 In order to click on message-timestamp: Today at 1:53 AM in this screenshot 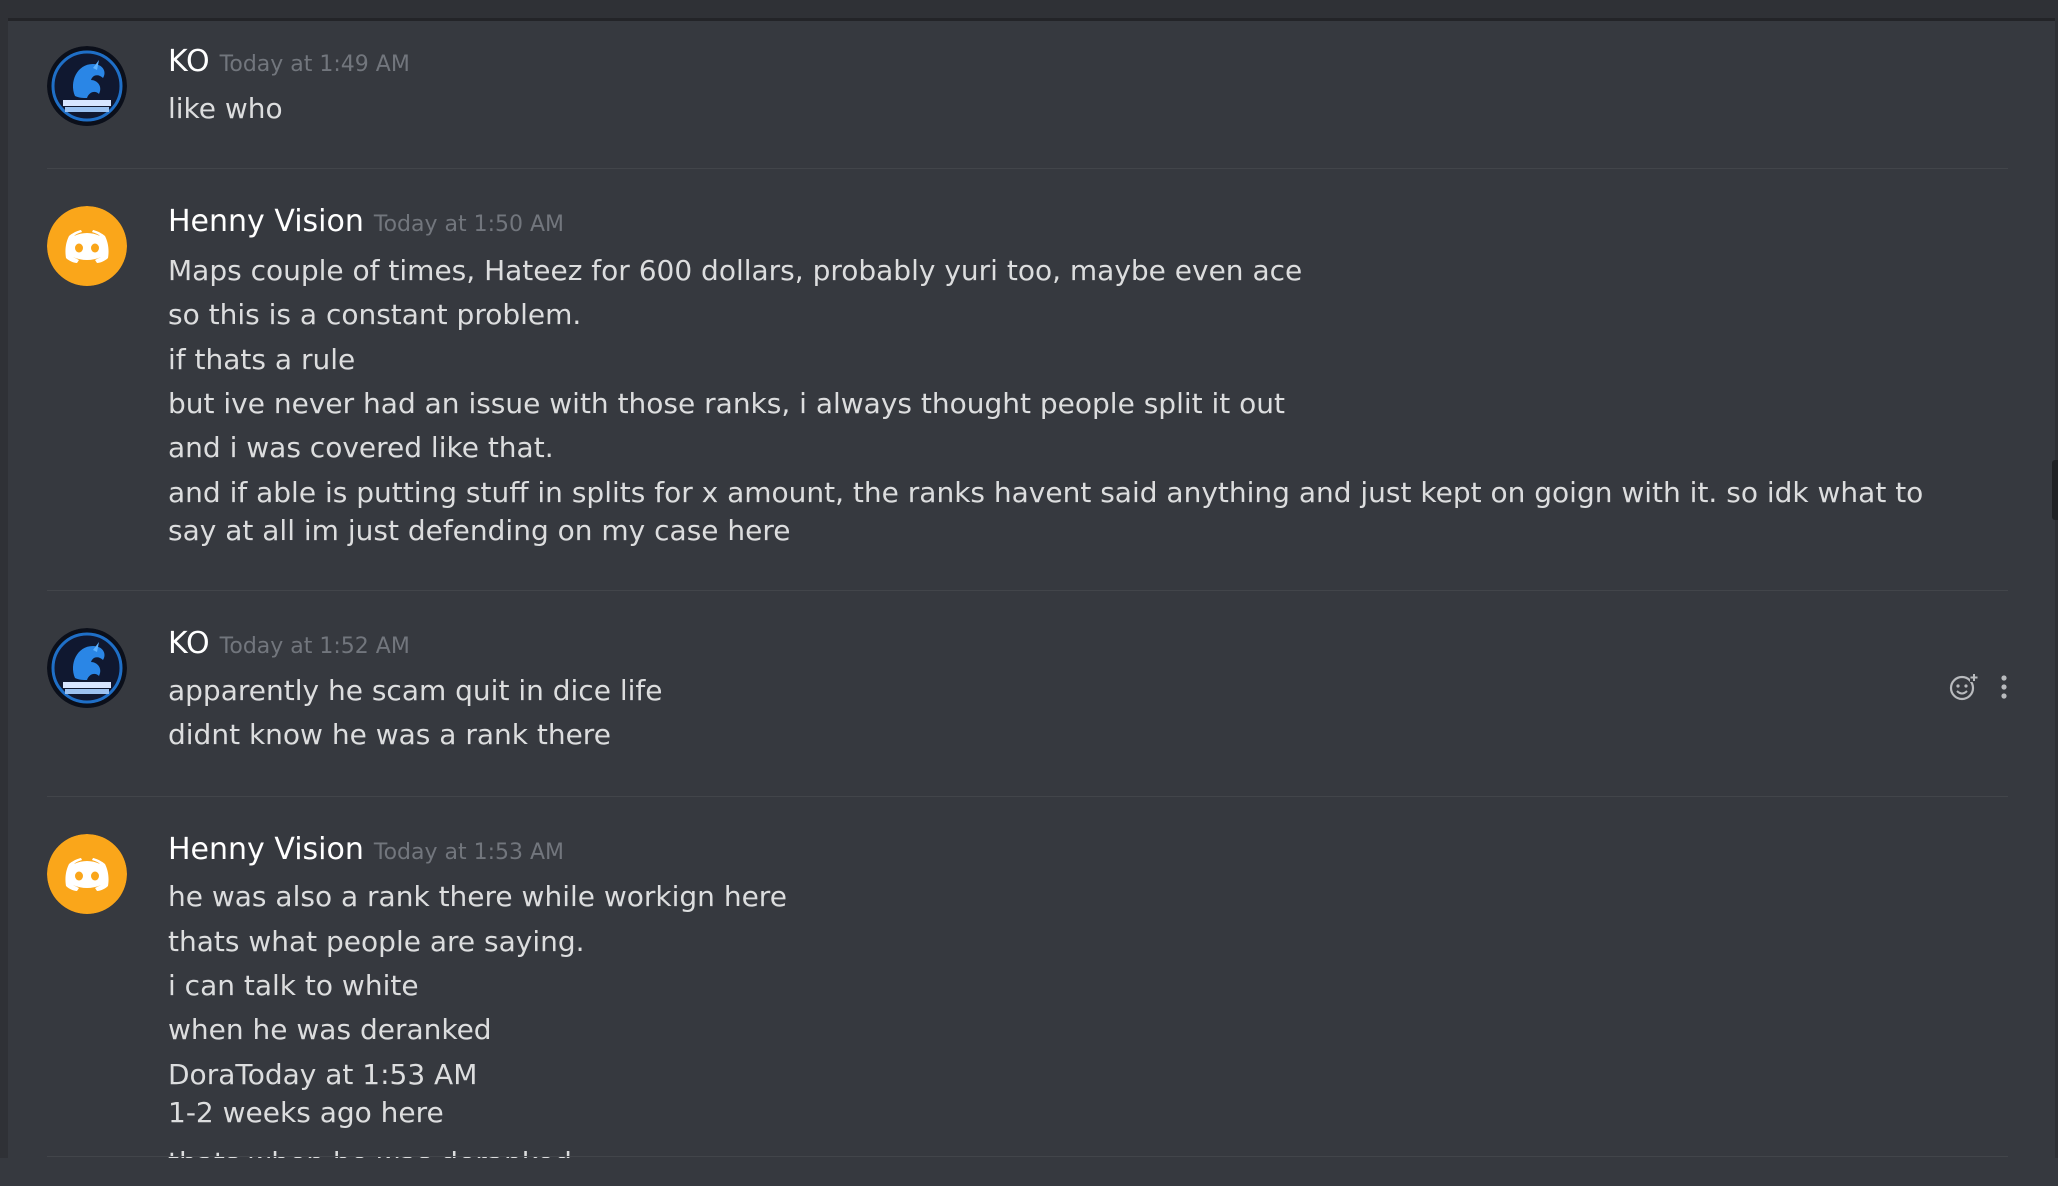, I will do `click(469, 852)`.